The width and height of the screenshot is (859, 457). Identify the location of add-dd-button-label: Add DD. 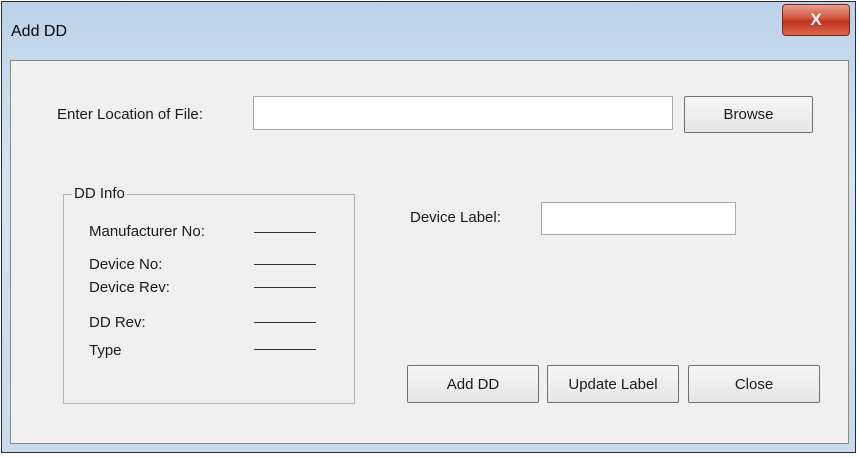
(473, 384).